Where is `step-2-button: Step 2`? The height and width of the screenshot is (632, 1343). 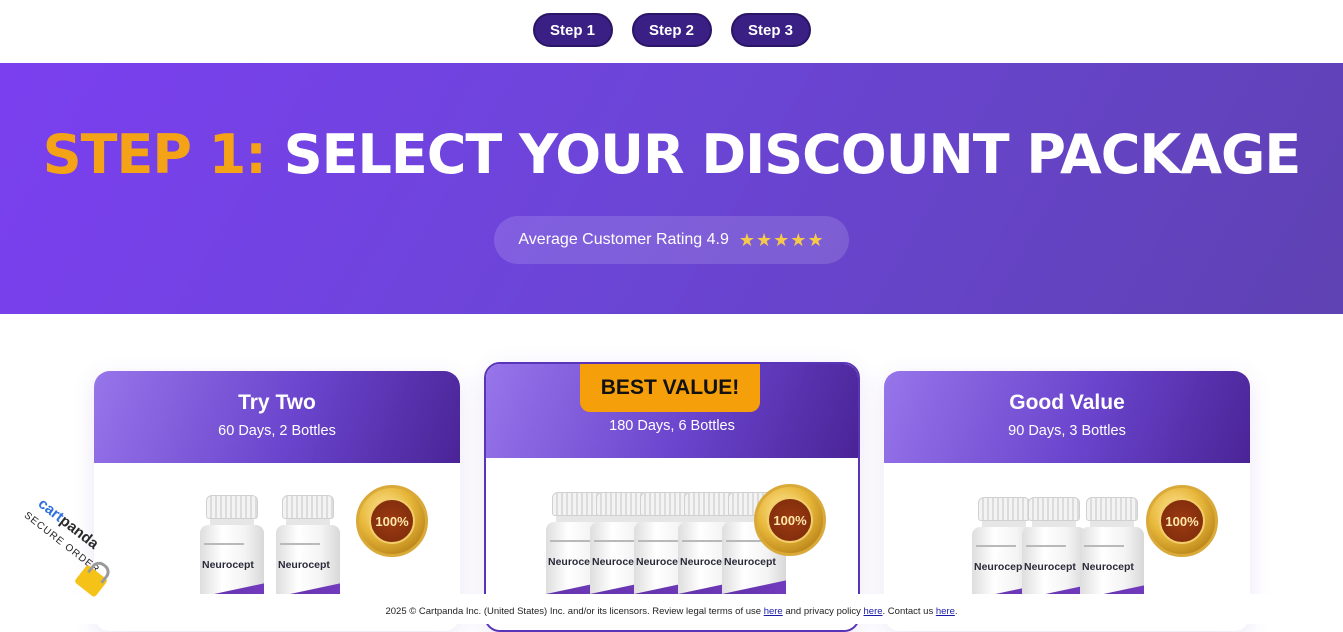
step-2-button: Step 2 is located at coordinates (671, 30).